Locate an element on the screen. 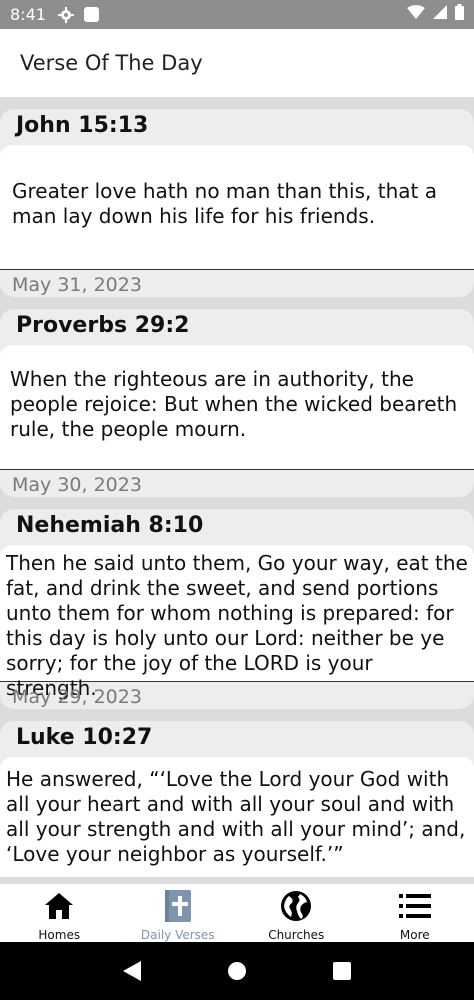  status-right-icons is located at coordinates (435, 14).